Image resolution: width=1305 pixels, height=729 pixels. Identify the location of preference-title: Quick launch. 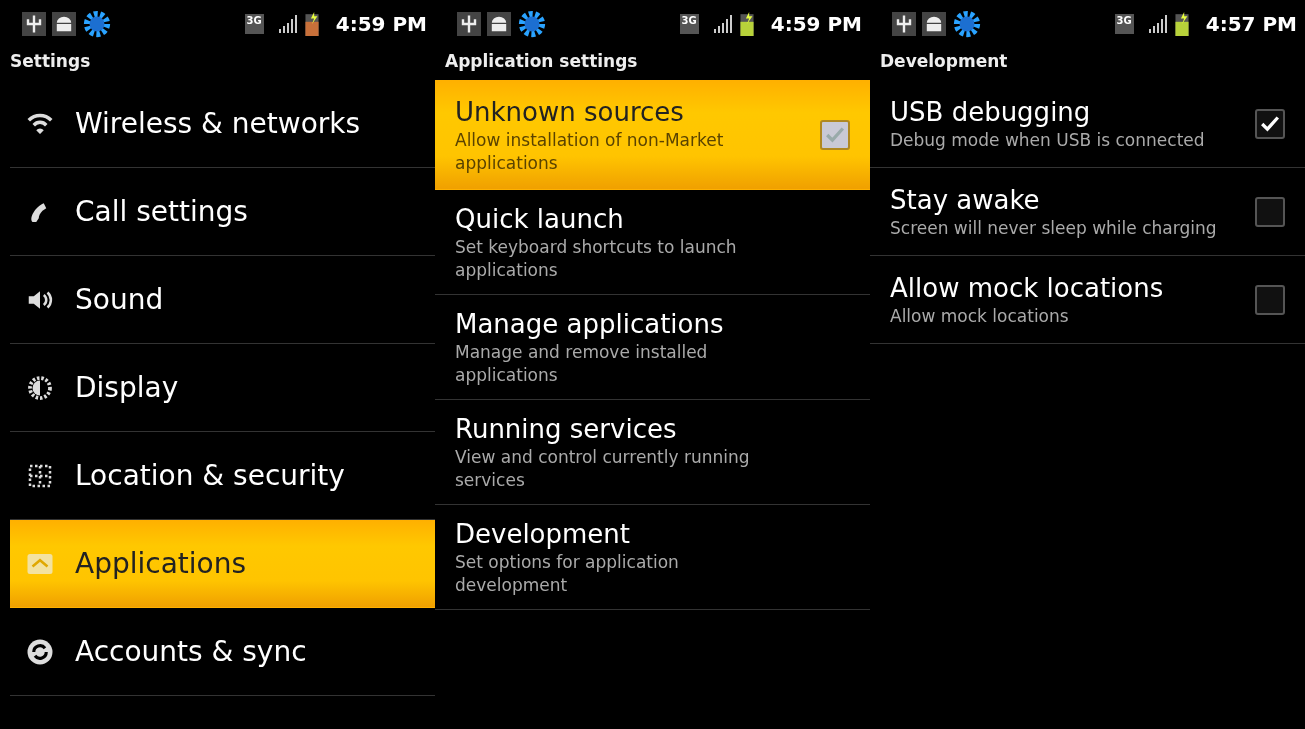
(540, 219).